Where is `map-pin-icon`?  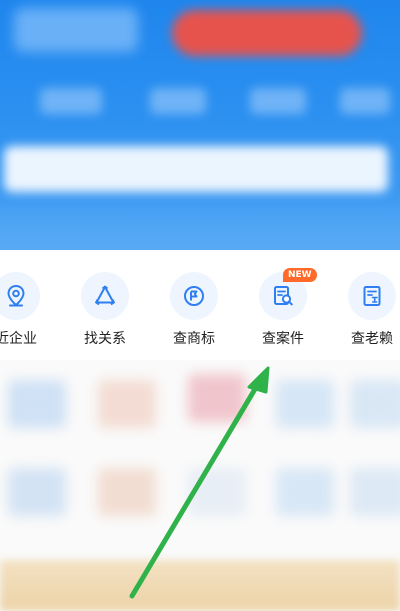 map-pin-icon is located at coordinates (20, 296).